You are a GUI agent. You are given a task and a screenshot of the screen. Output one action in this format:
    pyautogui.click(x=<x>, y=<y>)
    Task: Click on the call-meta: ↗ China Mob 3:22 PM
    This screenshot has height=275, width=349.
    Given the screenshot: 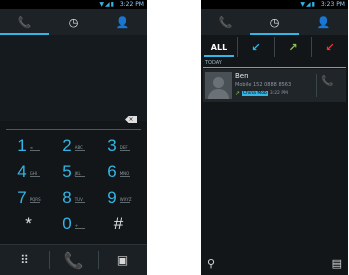 What is the action you would take?
    pyautogui.click(x=261, y=93)
    